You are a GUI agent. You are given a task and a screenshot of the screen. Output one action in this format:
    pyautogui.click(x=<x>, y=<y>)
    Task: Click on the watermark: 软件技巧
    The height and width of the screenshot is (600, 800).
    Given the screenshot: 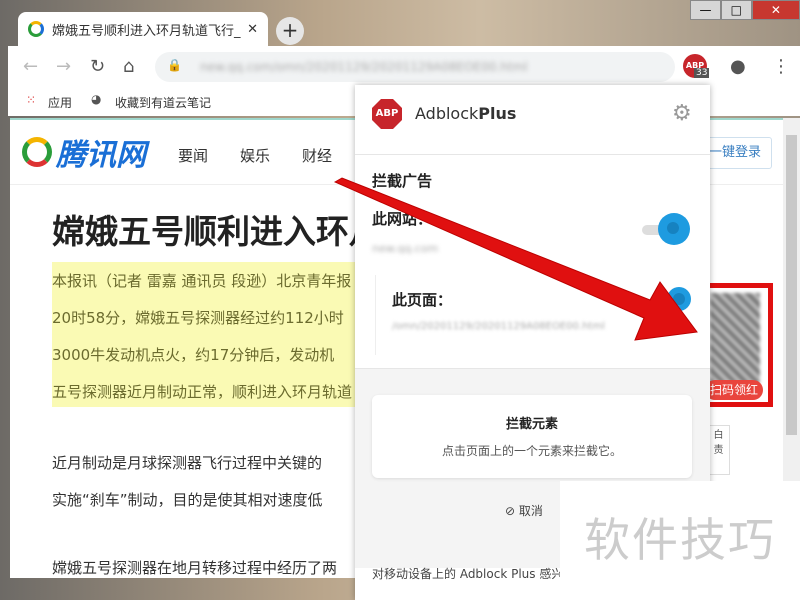 What is the action you would take?
    pyautogui.click(x=680, y=540)
    